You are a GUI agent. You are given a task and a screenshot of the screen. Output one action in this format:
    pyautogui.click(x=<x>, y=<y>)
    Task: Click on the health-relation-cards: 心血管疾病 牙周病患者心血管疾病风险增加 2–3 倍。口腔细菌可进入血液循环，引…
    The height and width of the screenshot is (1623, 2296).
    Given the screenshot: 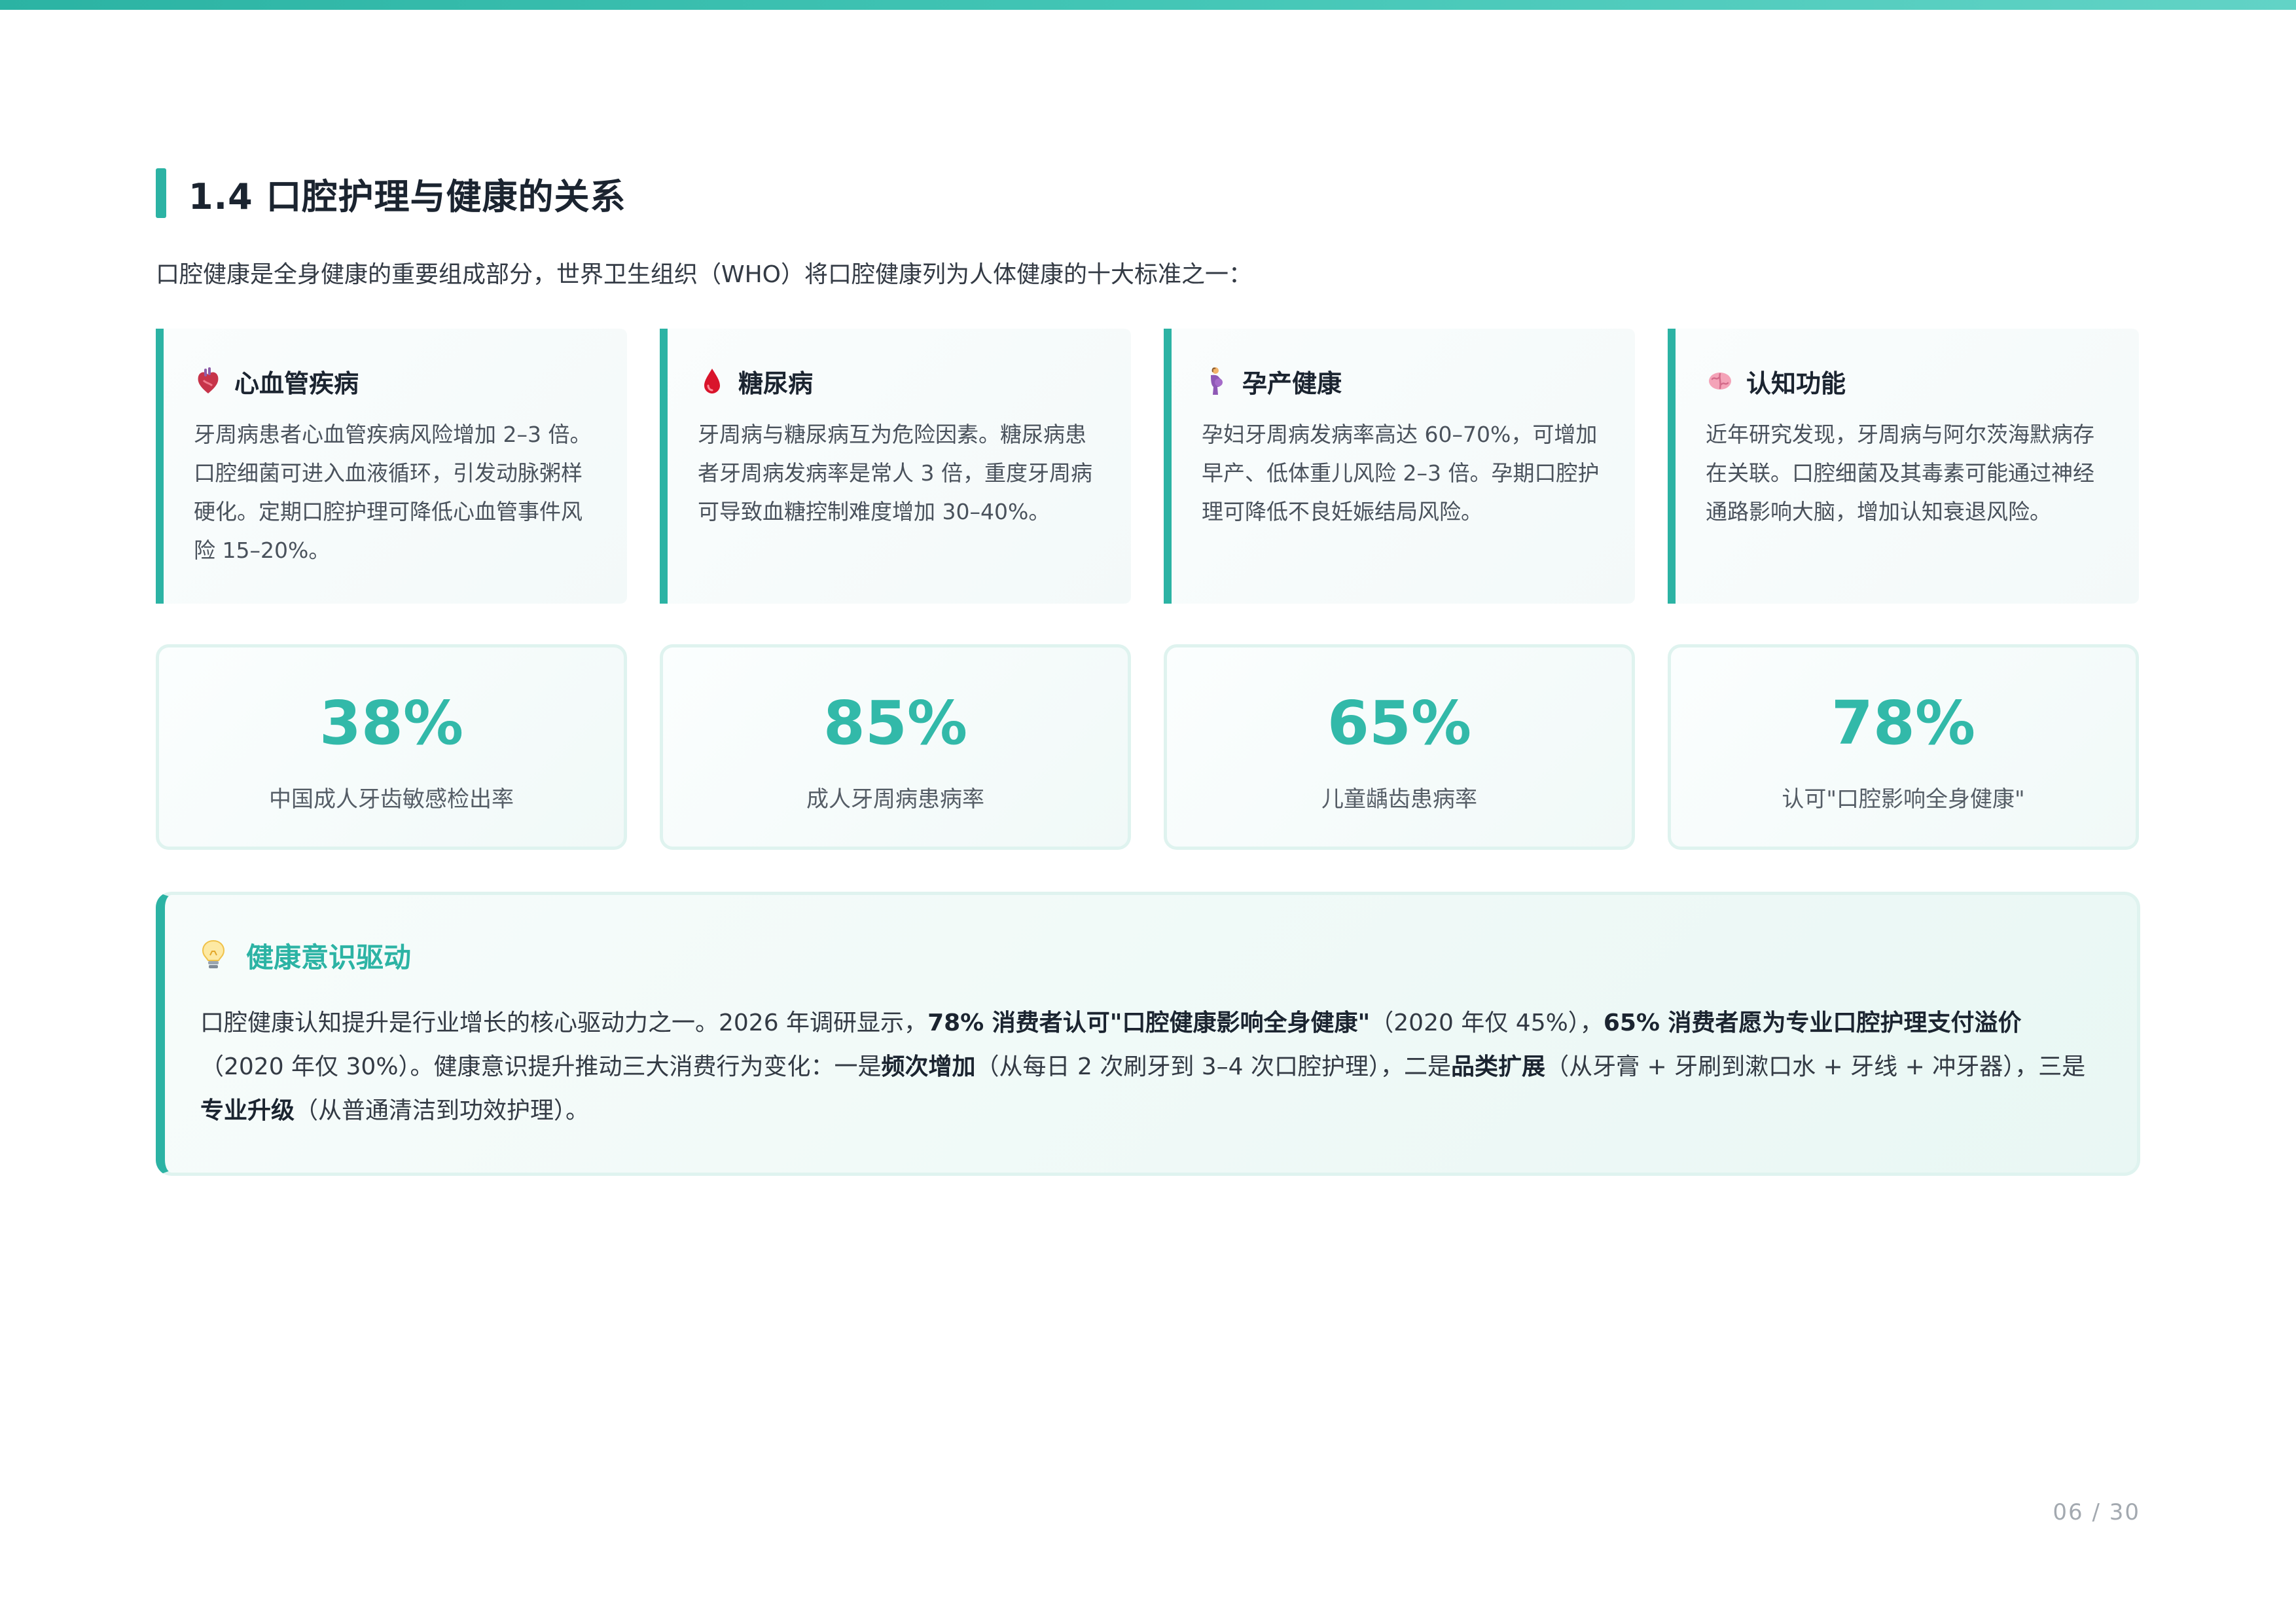 What is the action you would take?
    pyautogui.click(x=1148, y=466)
    